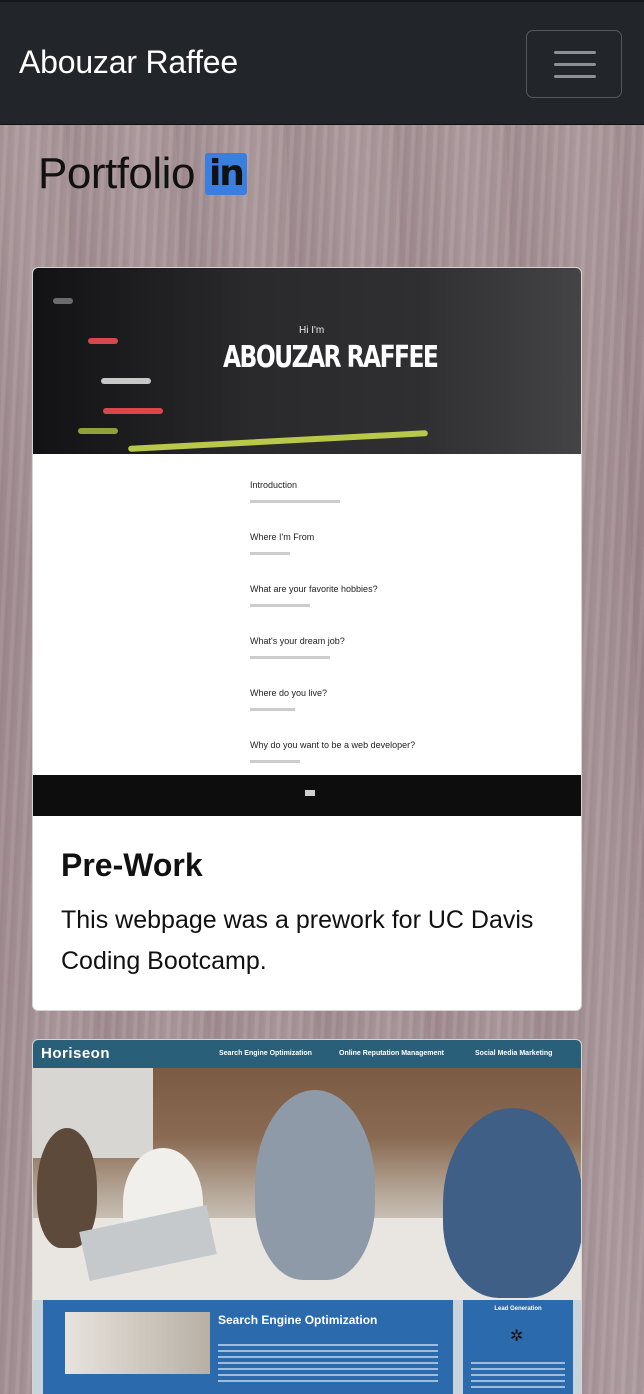 The width and height of the screenshot is (644, 1394). I want to click on navbar-toggler-button, so click(574, 64).